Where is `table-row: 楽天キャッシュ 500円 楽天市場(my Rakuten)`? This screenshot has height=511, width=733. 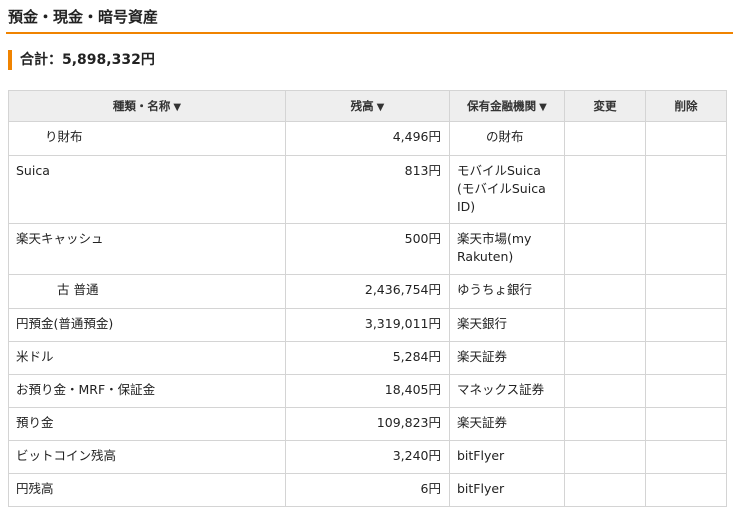 table-row: 楽天キャッシュ 500円 楽天市場(my Rakuten) is located at coordinates (367, 249).